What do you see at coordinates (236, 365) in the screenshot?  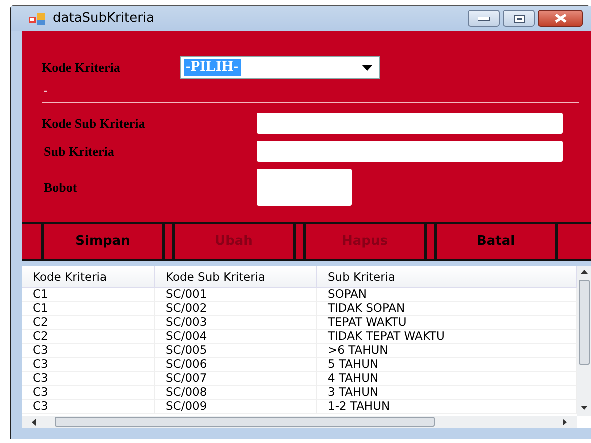 I see `table-cell: SC/006` at bounding box center [236, 365].